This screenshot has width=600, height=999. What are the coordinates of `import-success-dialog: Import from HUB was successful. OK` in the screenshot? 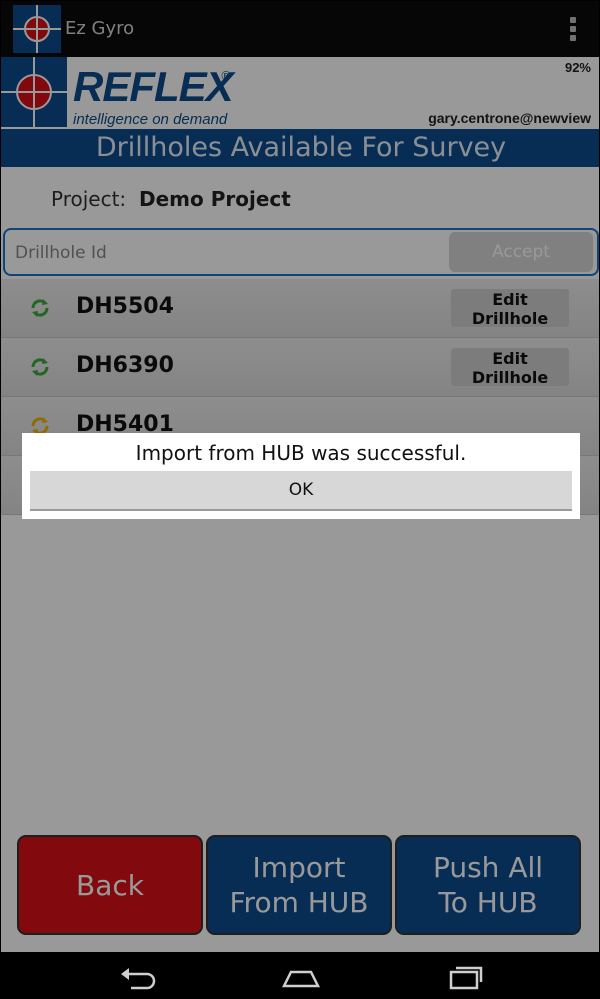 It's located at (301, 476).